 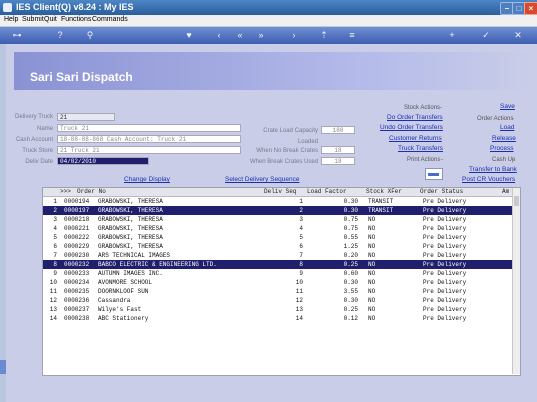 I want to click on window-title: IES Client(Q) v8.24 : My IES, so click(x=75, y=7).